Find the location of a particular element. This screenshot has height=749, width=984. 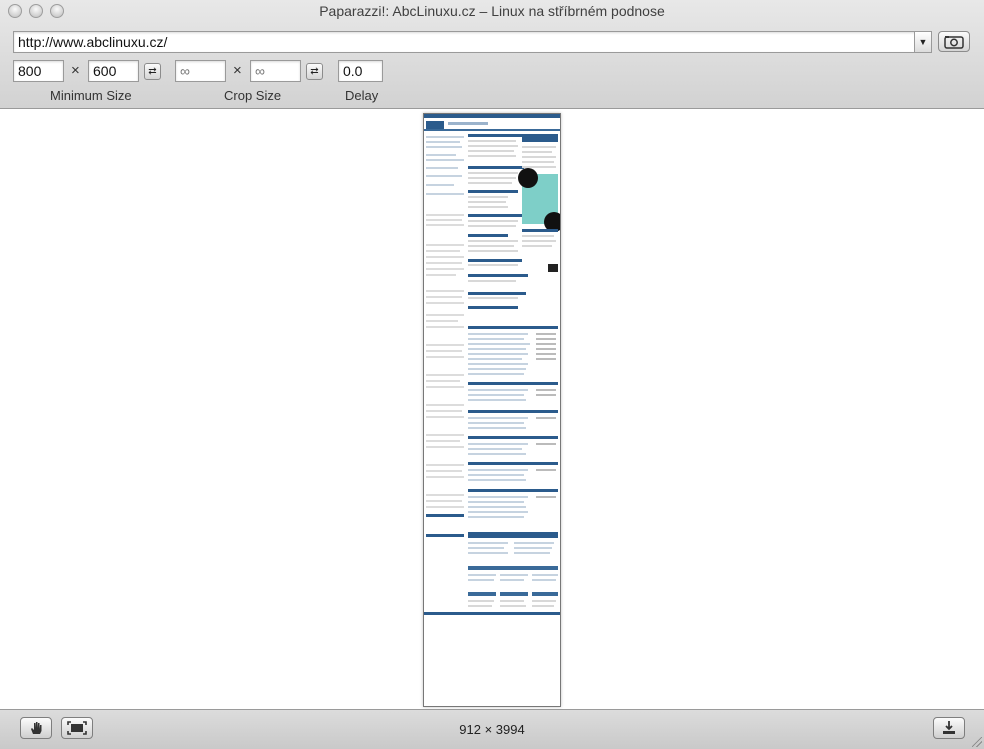

webpage-thumbnail-image is located at coordinates (492, 410).